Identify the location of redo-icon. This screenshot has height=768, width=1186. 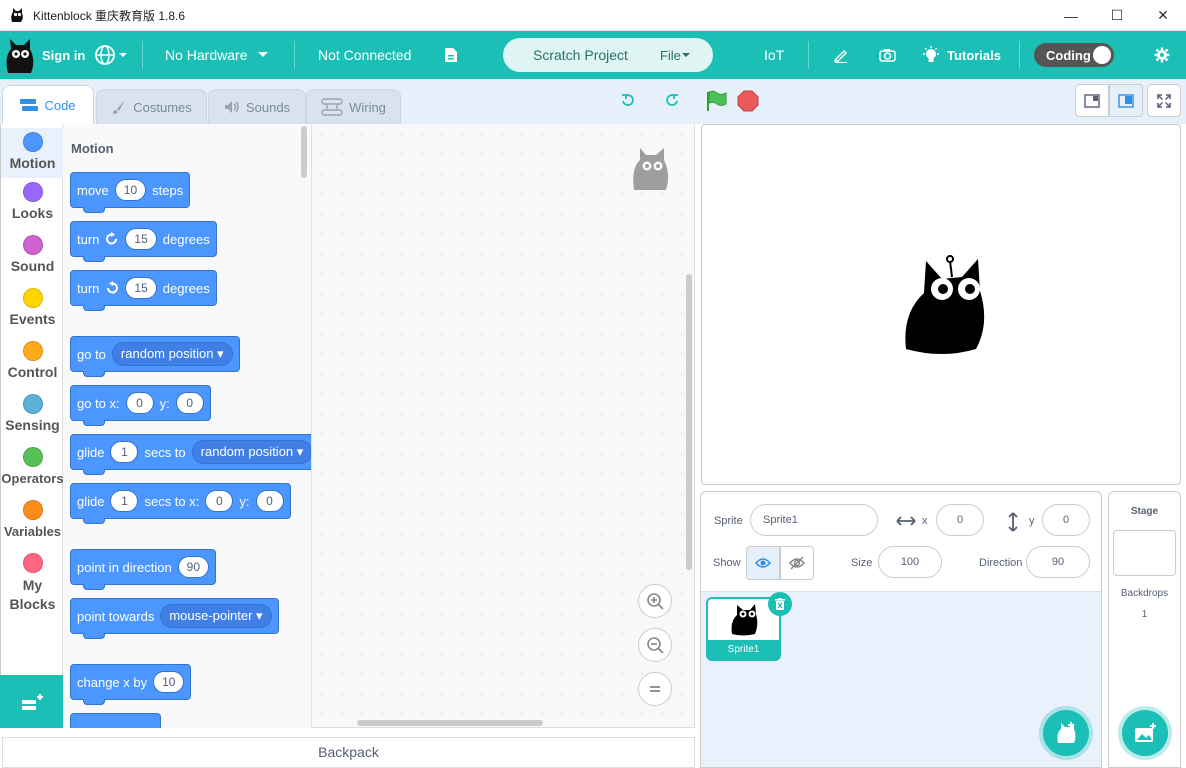
(672, 102).